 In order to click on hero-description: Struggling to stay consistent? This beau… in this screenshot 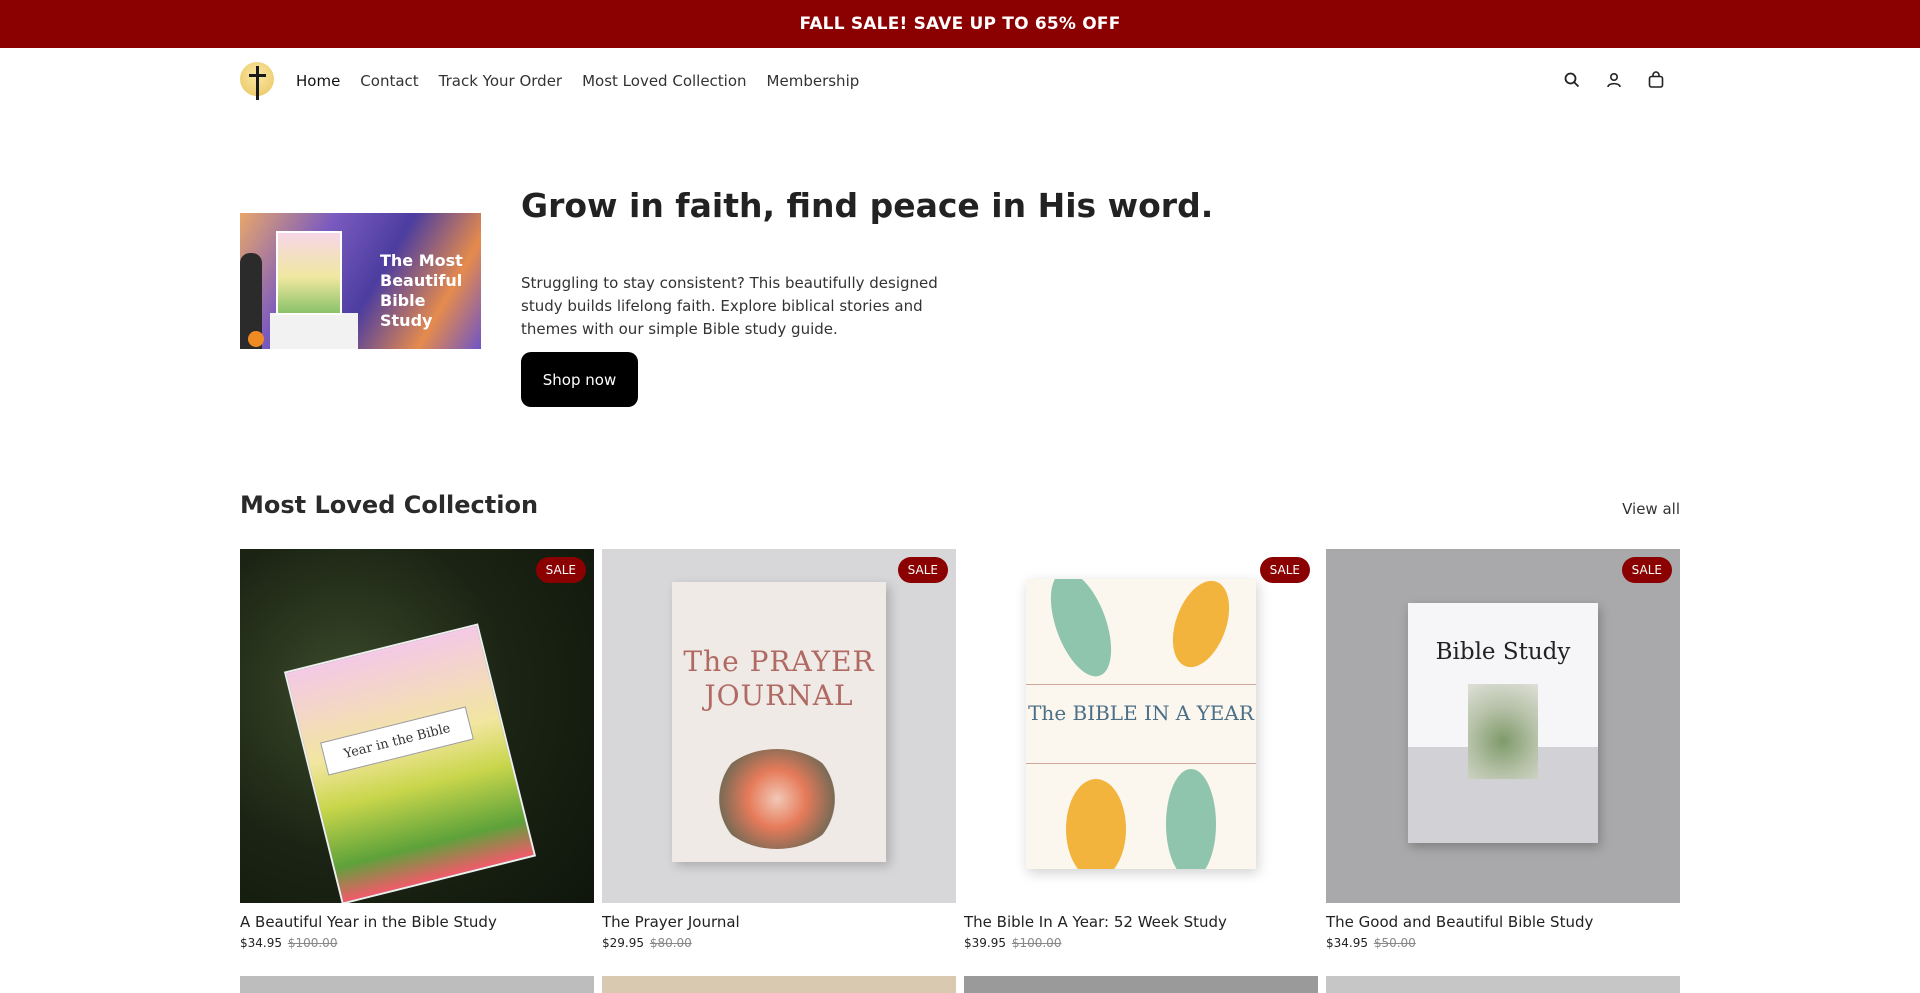, I will do `click(729, 306)`.